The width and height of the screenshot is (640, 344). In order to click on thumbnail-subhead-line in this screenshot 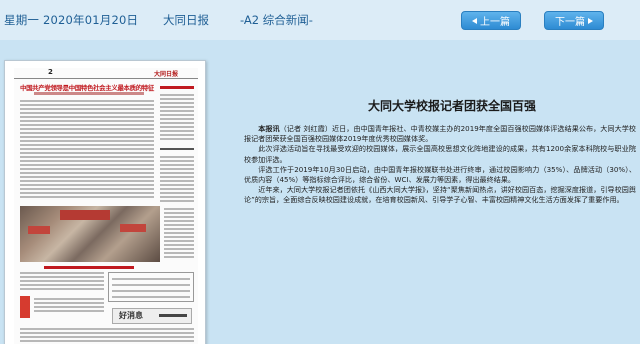, I will do `click(89, 93)`.